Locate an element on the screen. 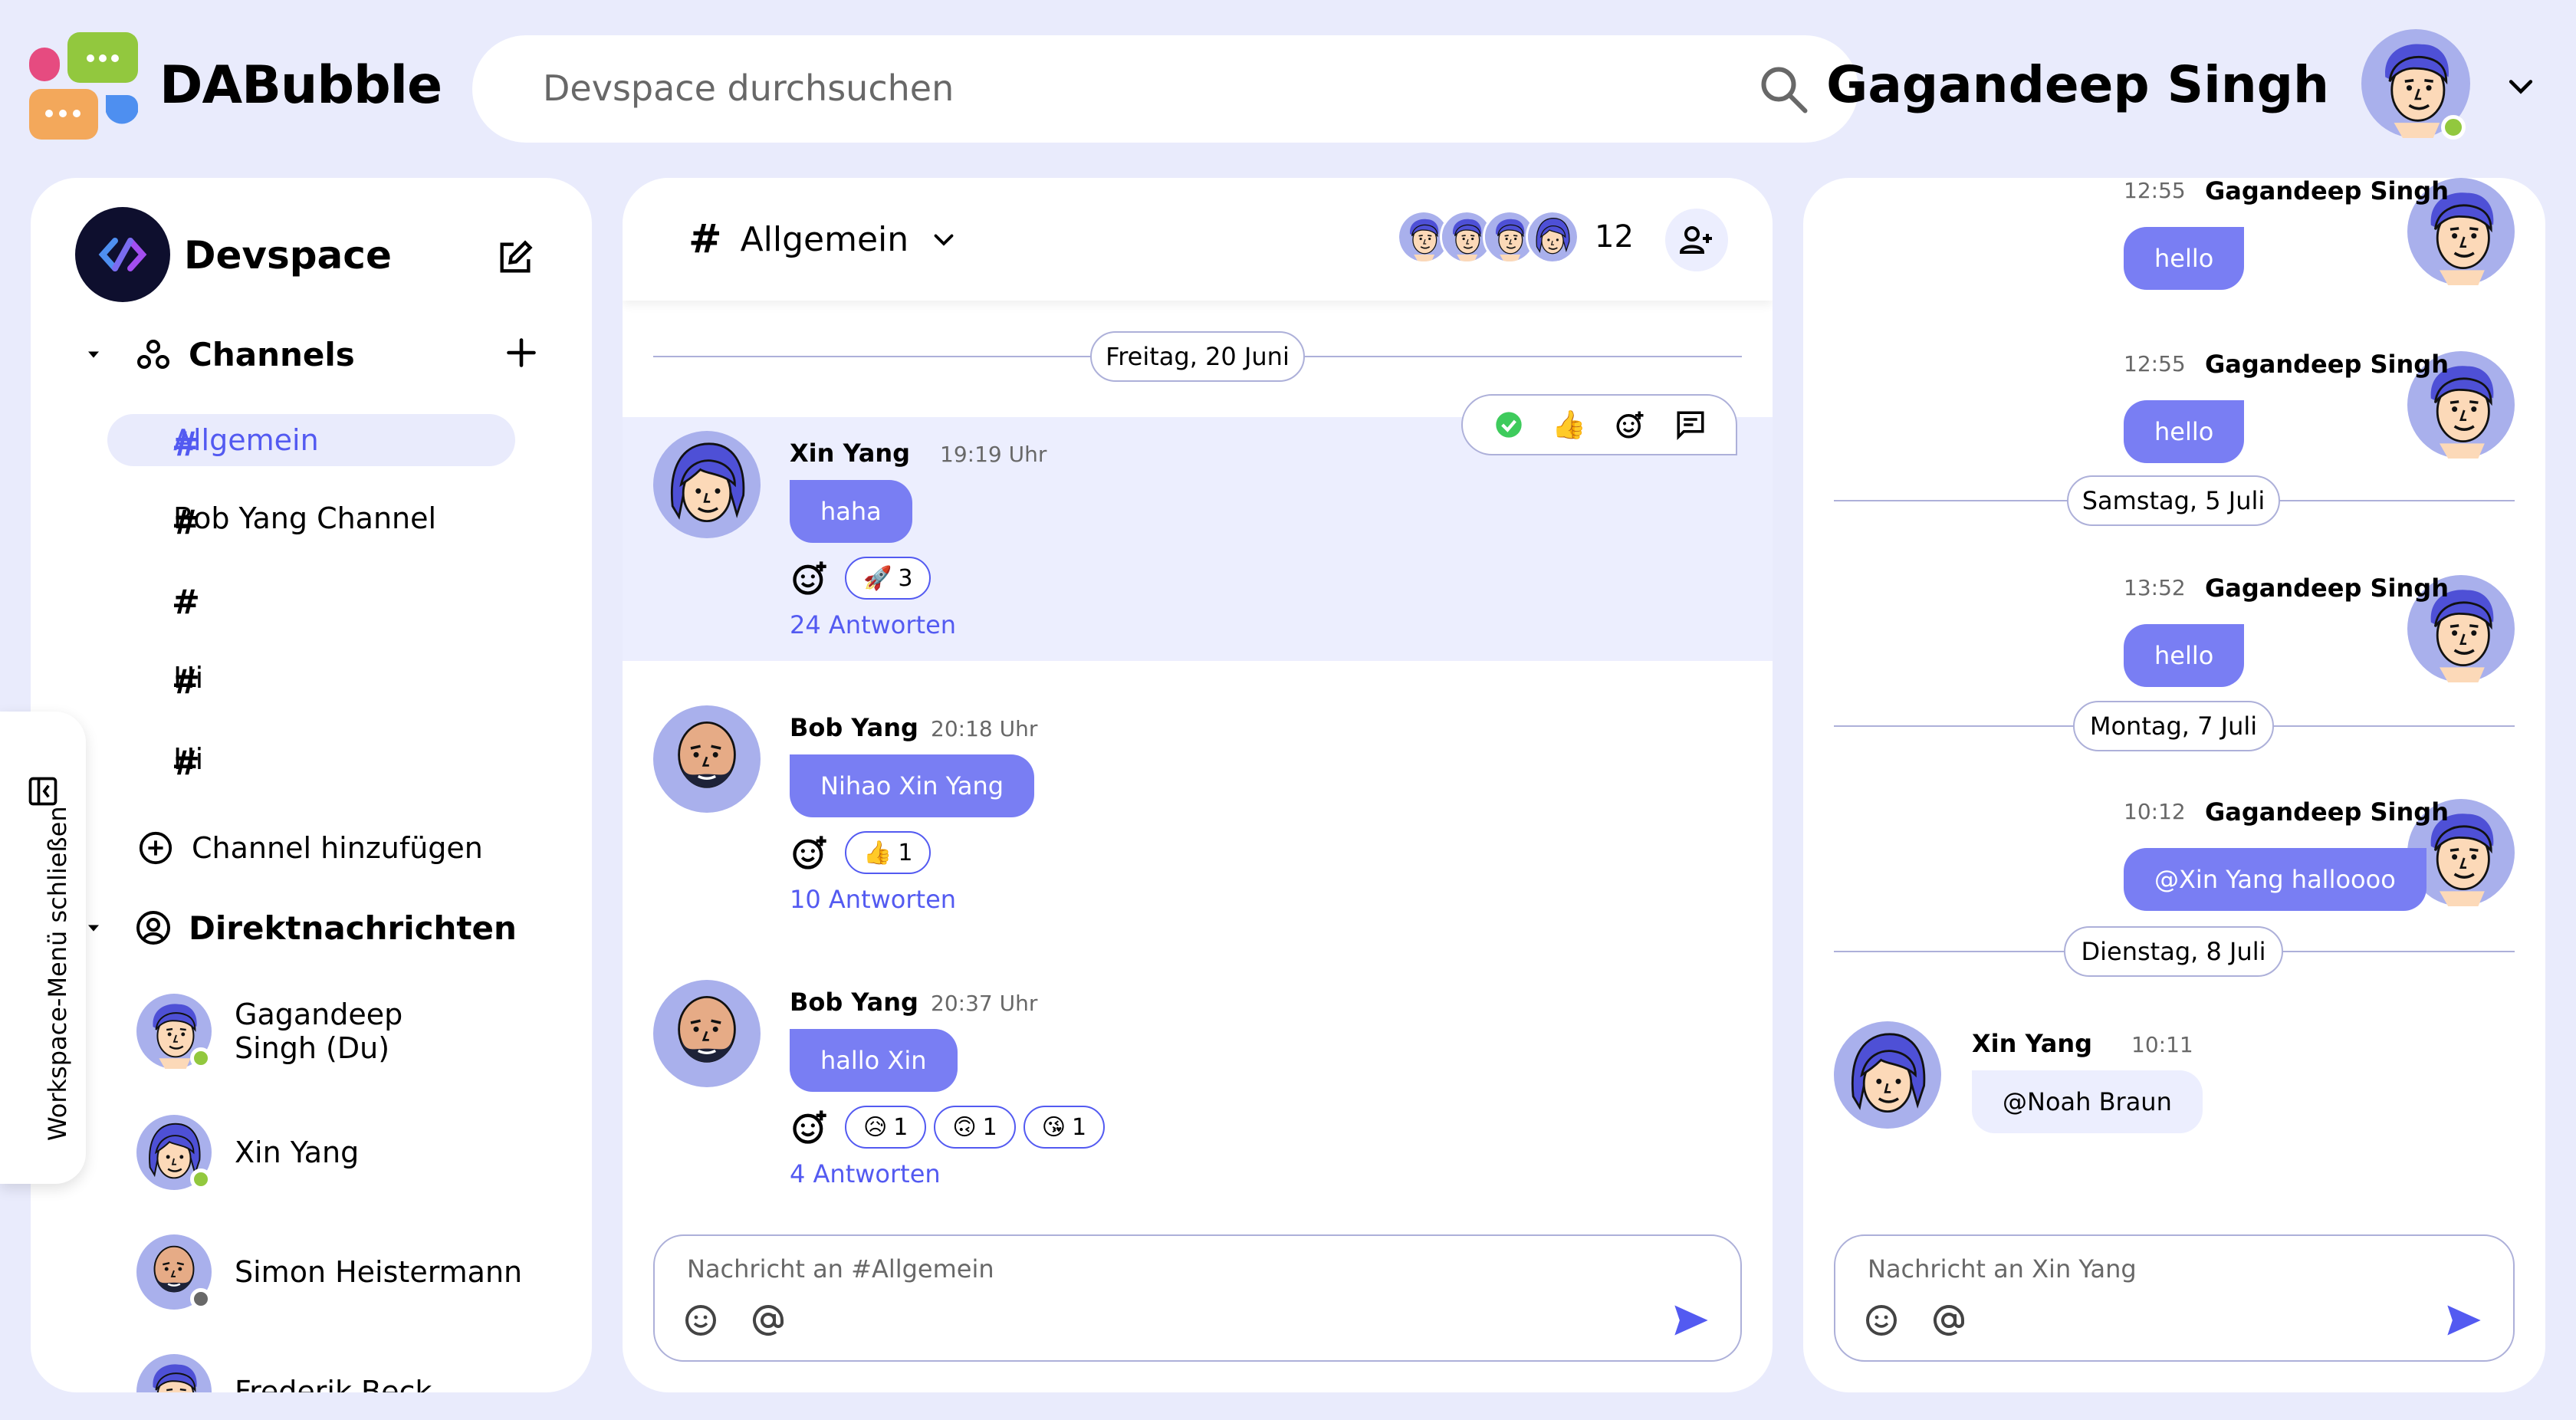 The height and width of the screenshot is (1420, 2576). dm-name: Simon Heistermann is located at coordinates (379, 1272).